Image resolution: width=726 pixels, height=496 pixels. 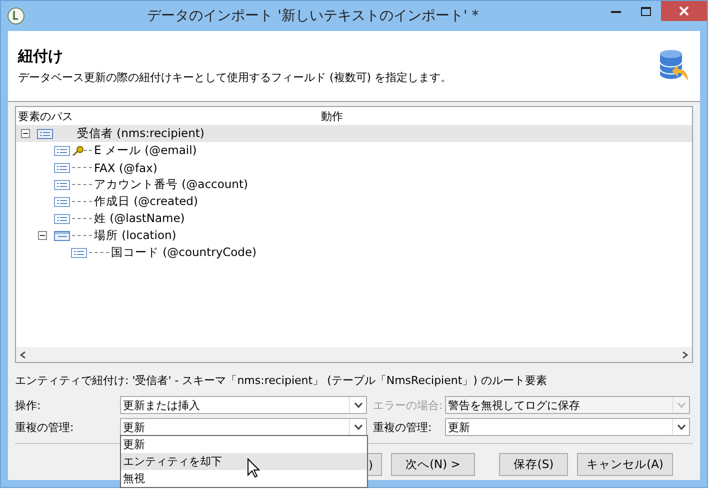 What do you see at coordinates (171, 184) in the screenshot?
I see `node-label: アカウント番号 (@account)` at bounding box center [171, 184].